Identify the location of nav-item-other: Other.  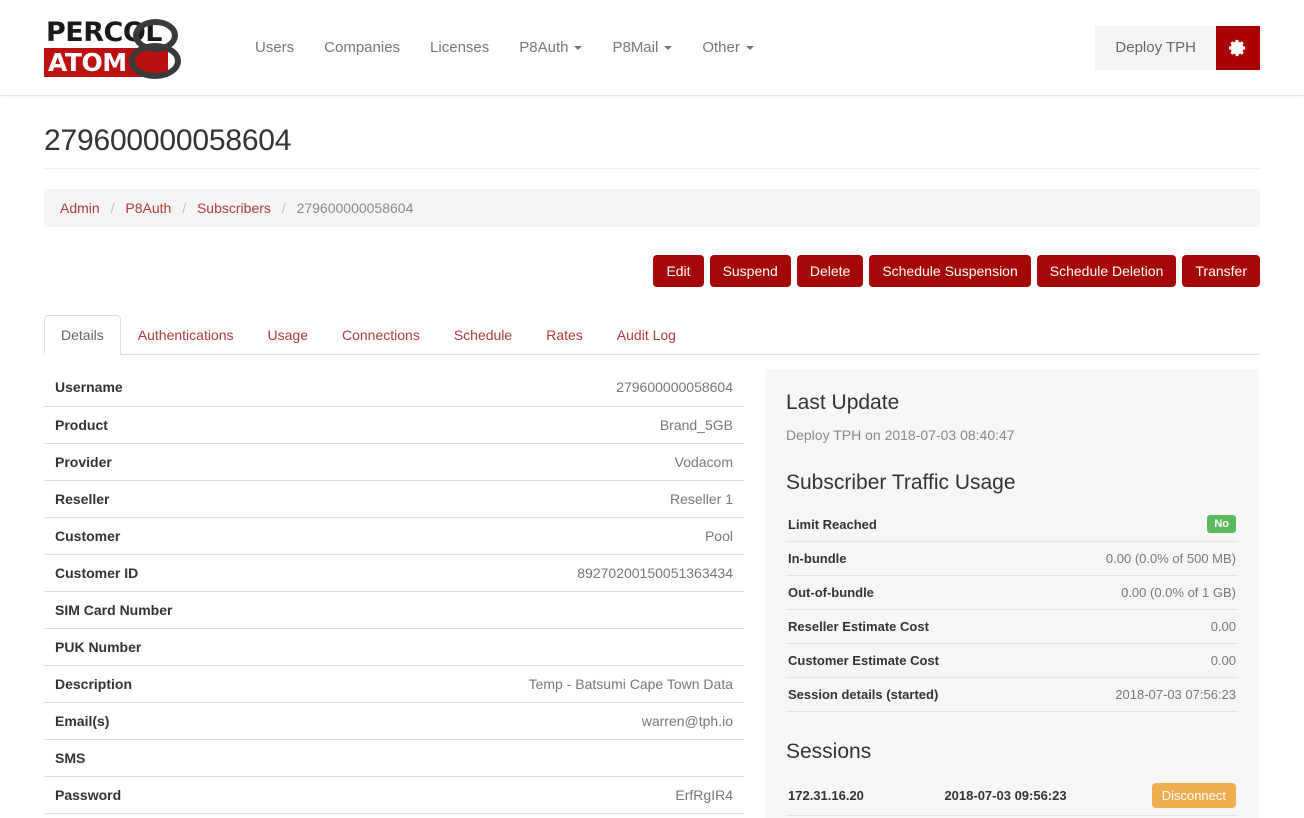
(728, 48).